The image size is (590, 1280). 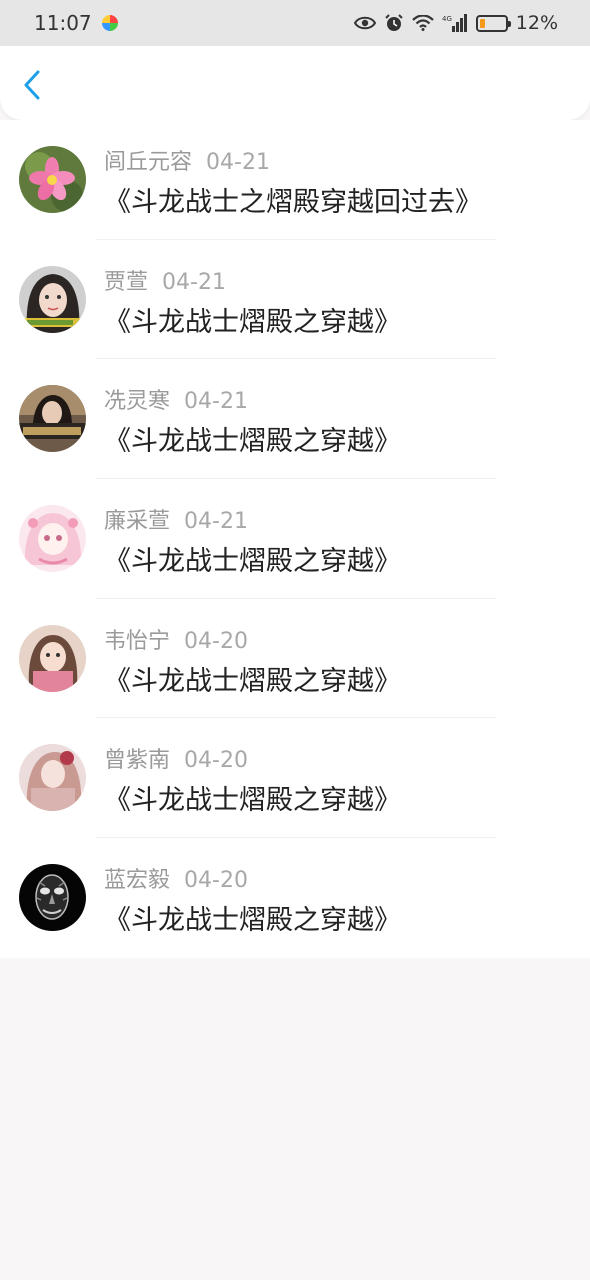 I want to click on meta-line: 冼灵寒 04-21, so click(x=176, y=399).